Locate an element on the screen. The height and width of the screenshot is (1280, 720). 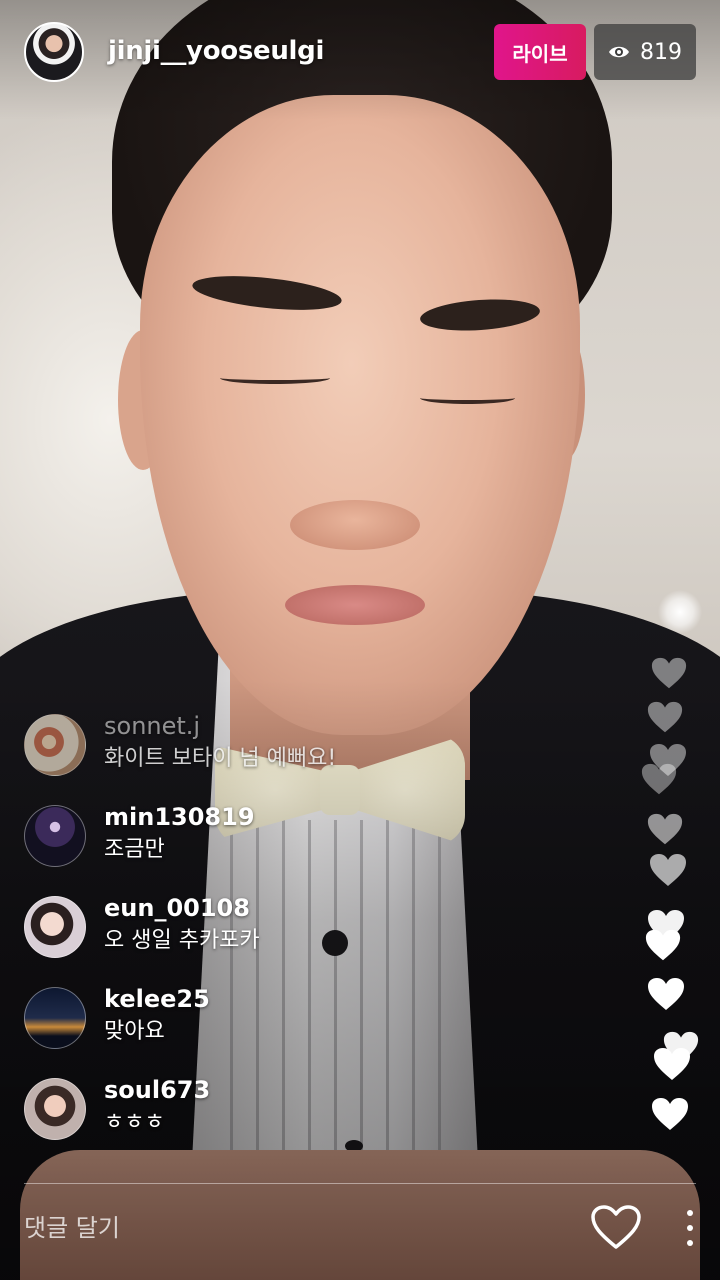
comment-text: 맞아요 is located at coordinates (134, 1031).